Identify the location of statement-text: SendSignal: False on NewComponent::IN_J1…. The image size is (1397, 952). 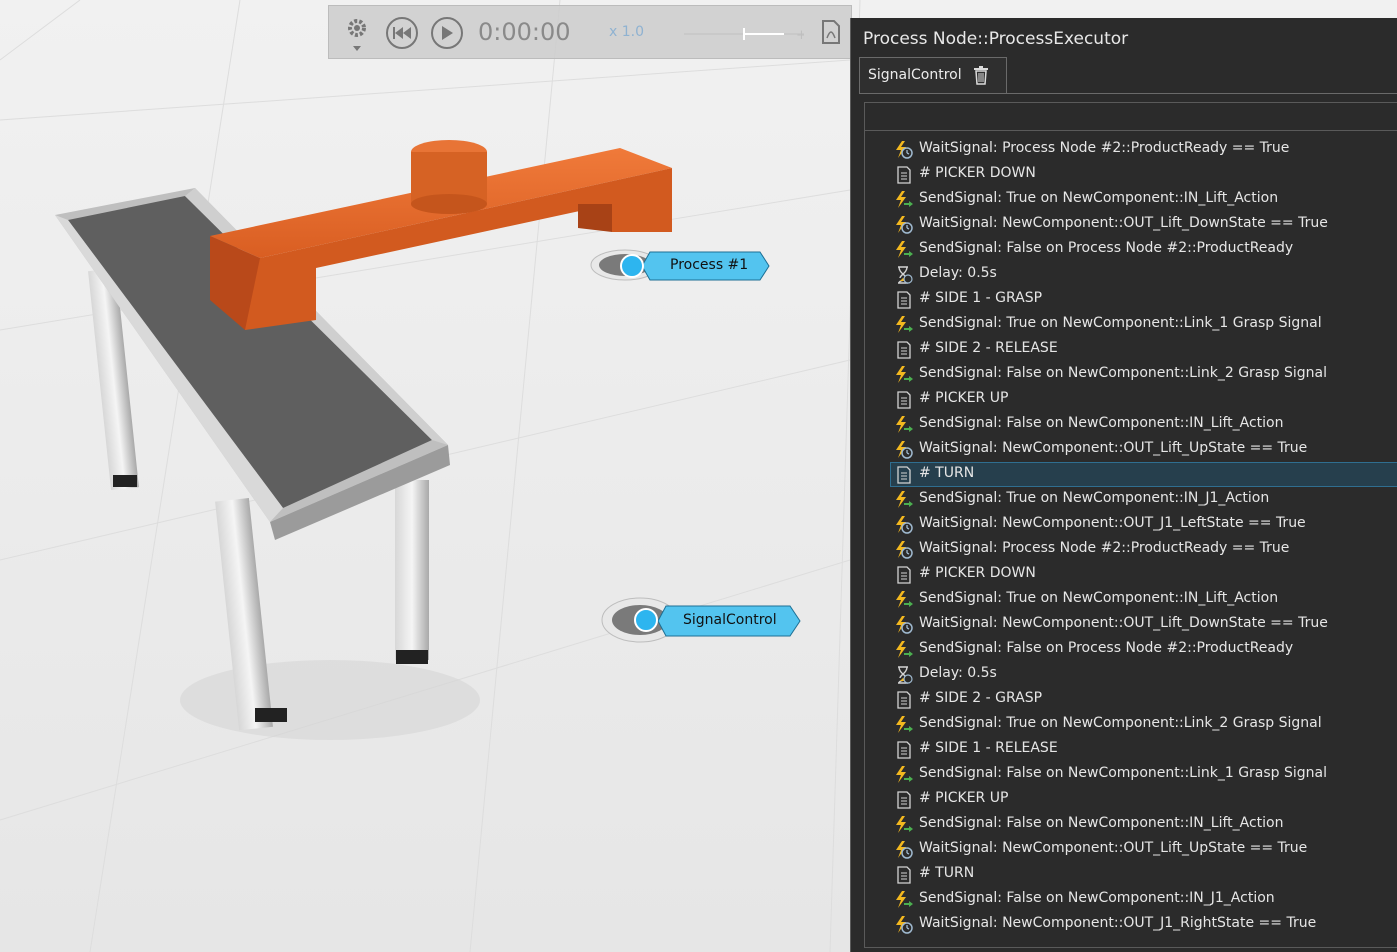
(1097, 898).